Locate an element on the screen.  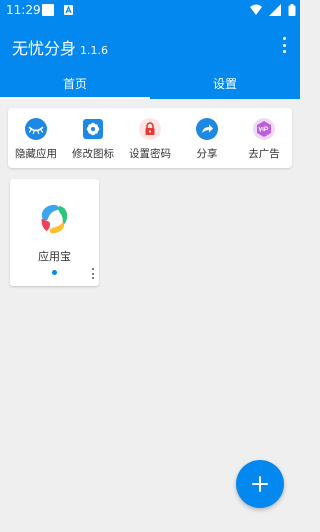
quick-actions-card: 隐藏应用 修改图标 设置密码 分享 去广告 is located at coordinates (150, 138).